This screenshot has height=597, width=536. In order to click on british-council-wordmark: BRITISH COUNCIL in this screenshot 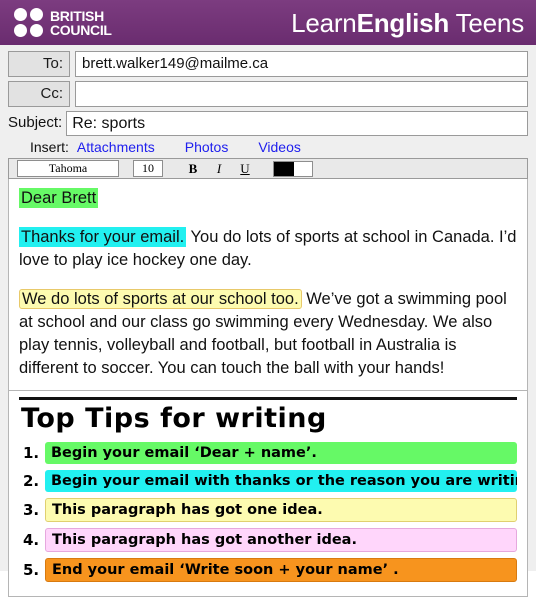, I will do `click(81, 23)`.